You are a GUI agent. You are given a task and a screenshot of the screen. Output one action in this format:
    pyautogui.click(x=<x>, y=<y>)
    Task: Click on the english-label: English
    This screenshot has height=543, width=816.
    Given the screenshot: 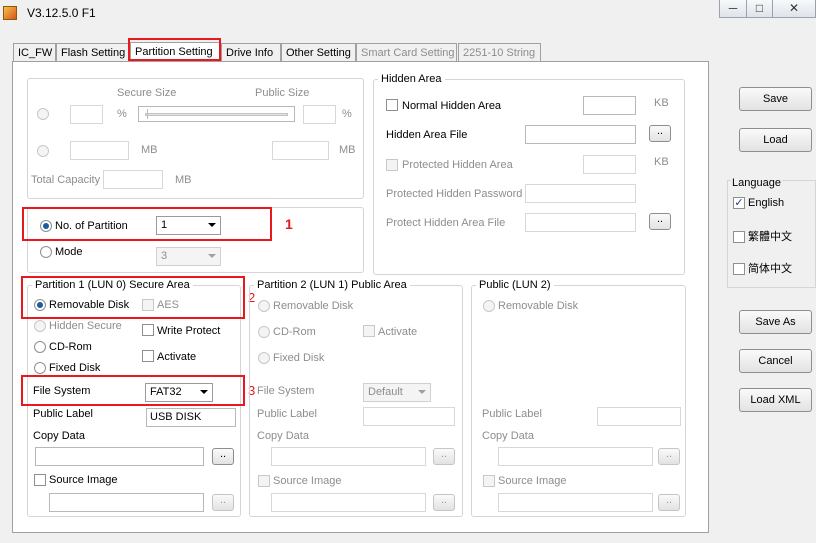 What is the action you would take?
    pyautogui.click(x=766, y=203)
    